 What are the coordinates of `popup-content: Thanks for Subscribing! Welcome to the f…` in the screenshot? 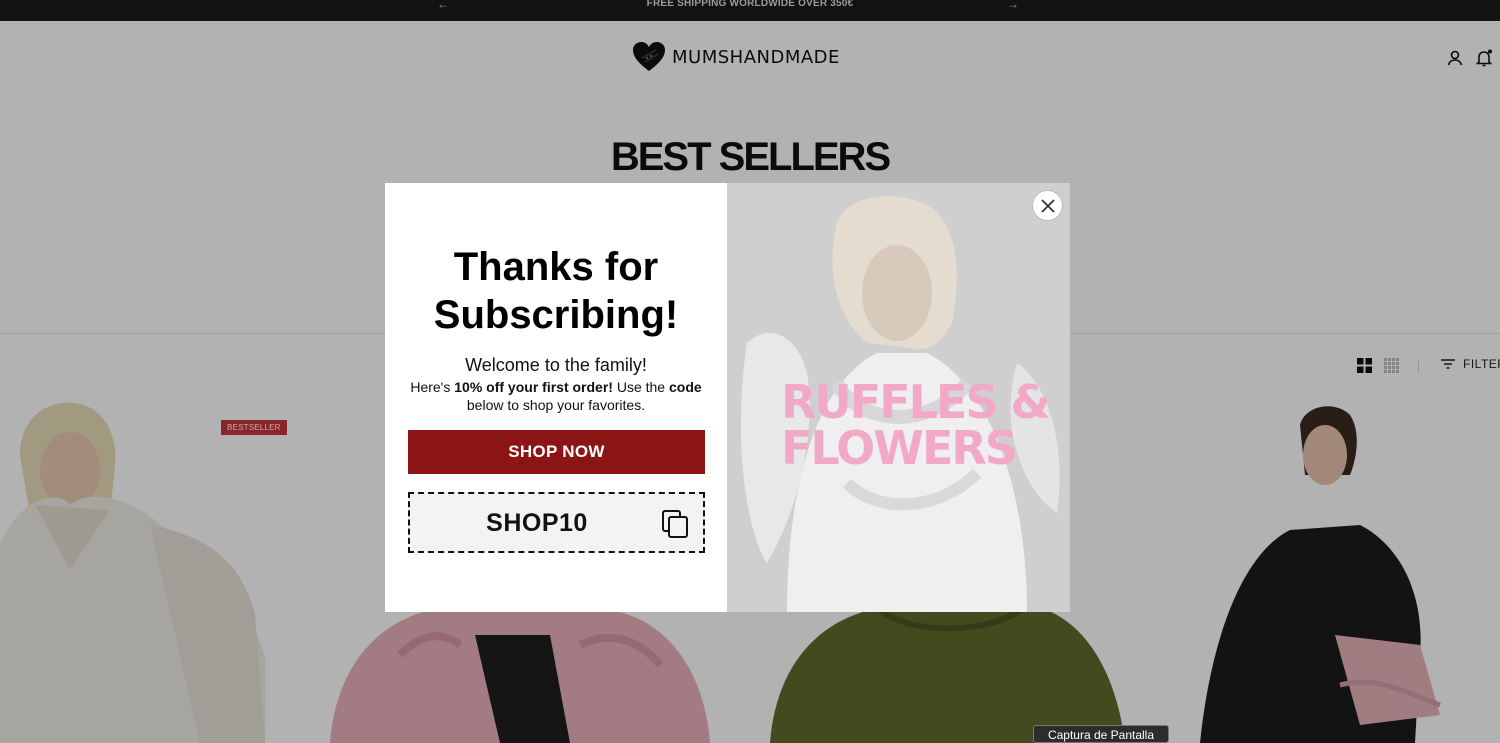 It's located at (556, 397).